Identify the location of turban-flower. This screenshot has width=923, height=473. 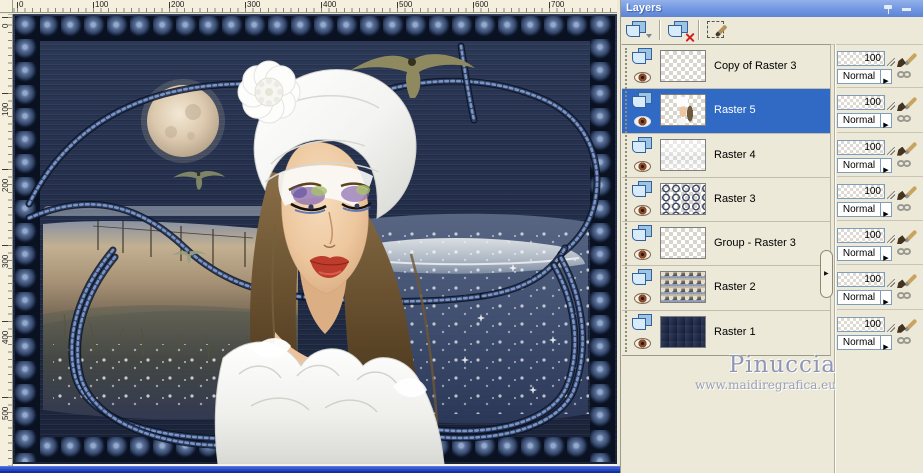
(269, 92).